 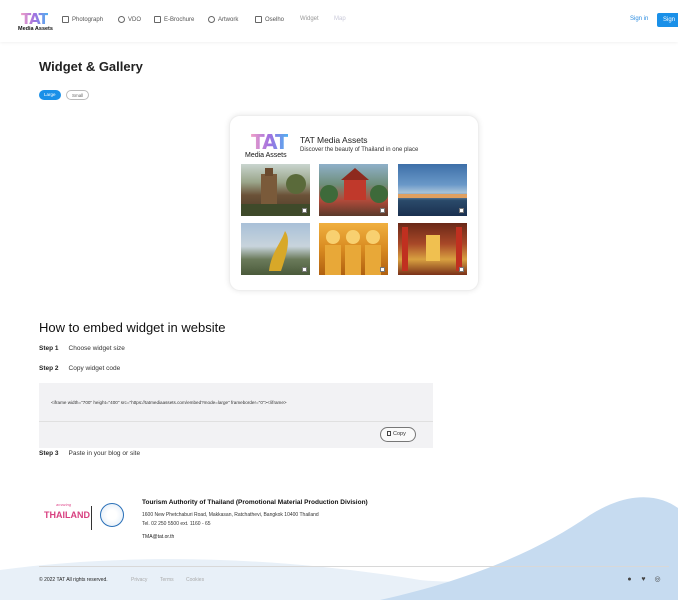 What do you see at coordinates (176, 524) in the screenshot?
I see `organization-phone: Tel. 02 250 5500 ext. 1160 - 65` at bounding box center [176, 524].